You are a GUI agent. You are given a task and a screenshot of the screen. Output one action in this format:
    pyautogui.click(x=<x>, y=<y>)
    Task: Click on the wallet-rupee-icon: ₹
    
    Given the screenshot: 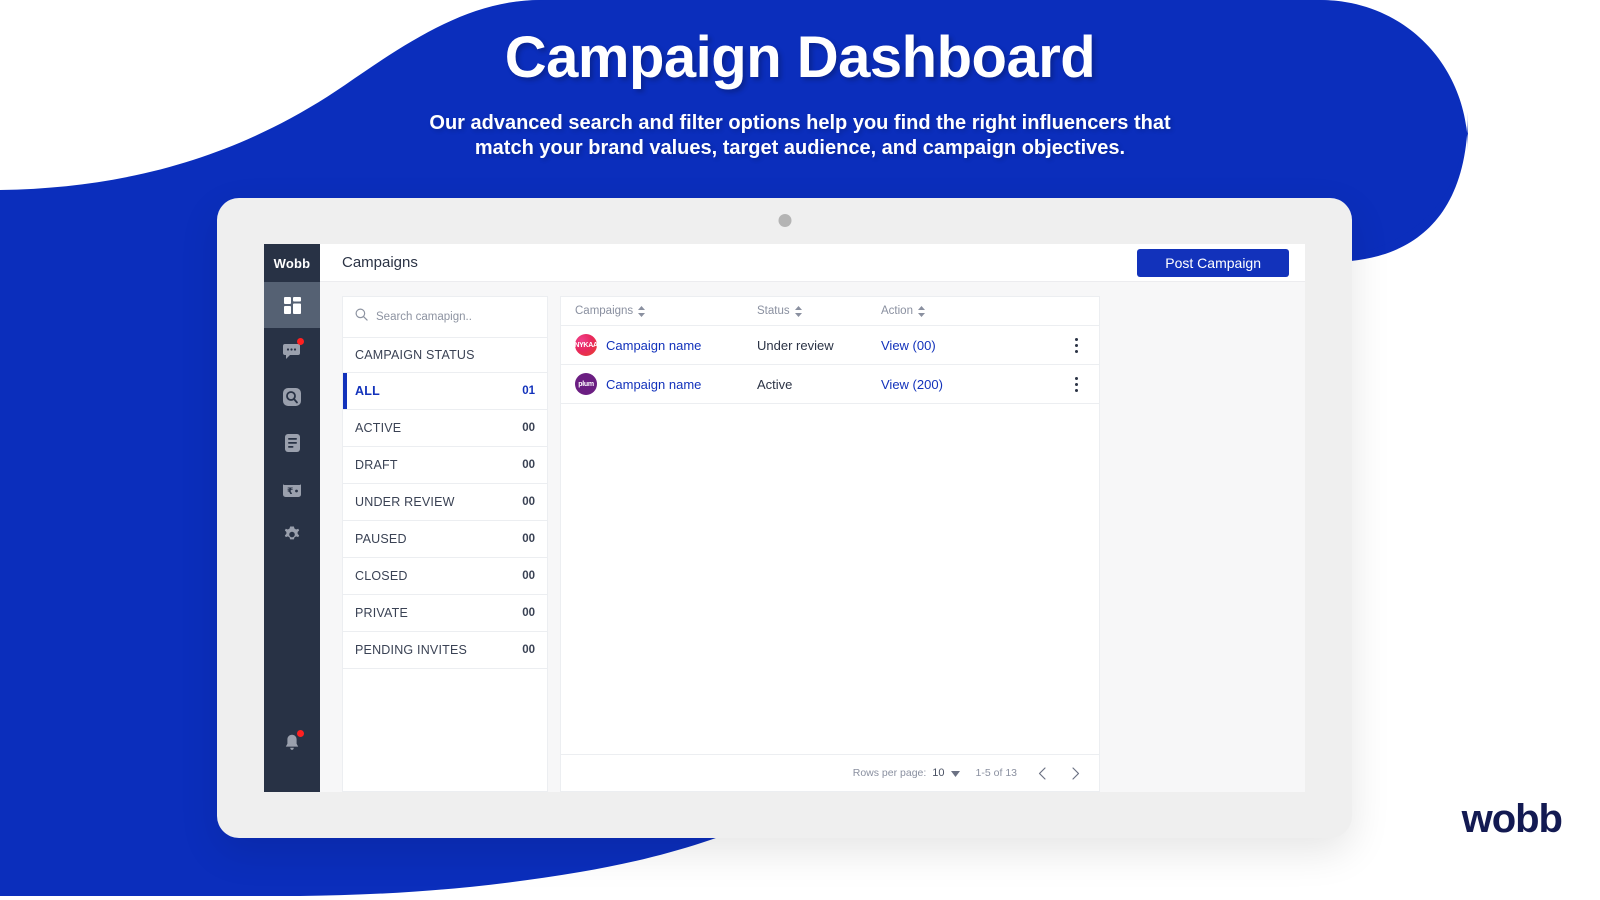 What is the action you would take?
    pyautogui.click(x=292, y=489)
    